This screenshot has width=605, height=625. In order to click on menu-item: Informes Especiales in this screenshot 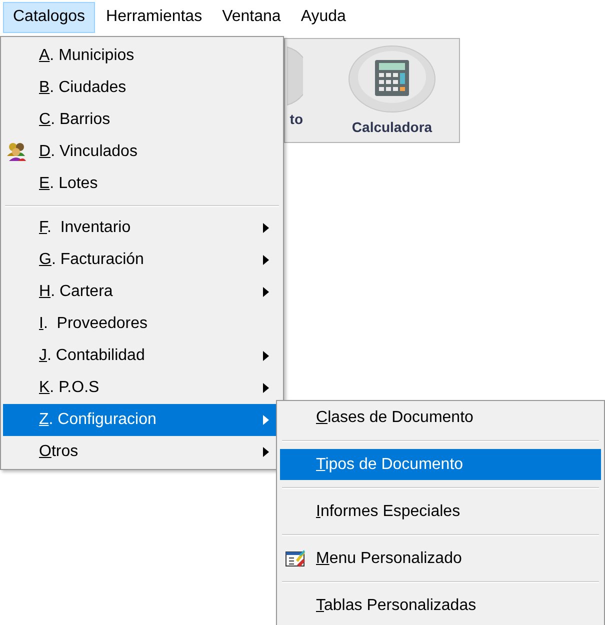, I will do `click(440, 511)`.